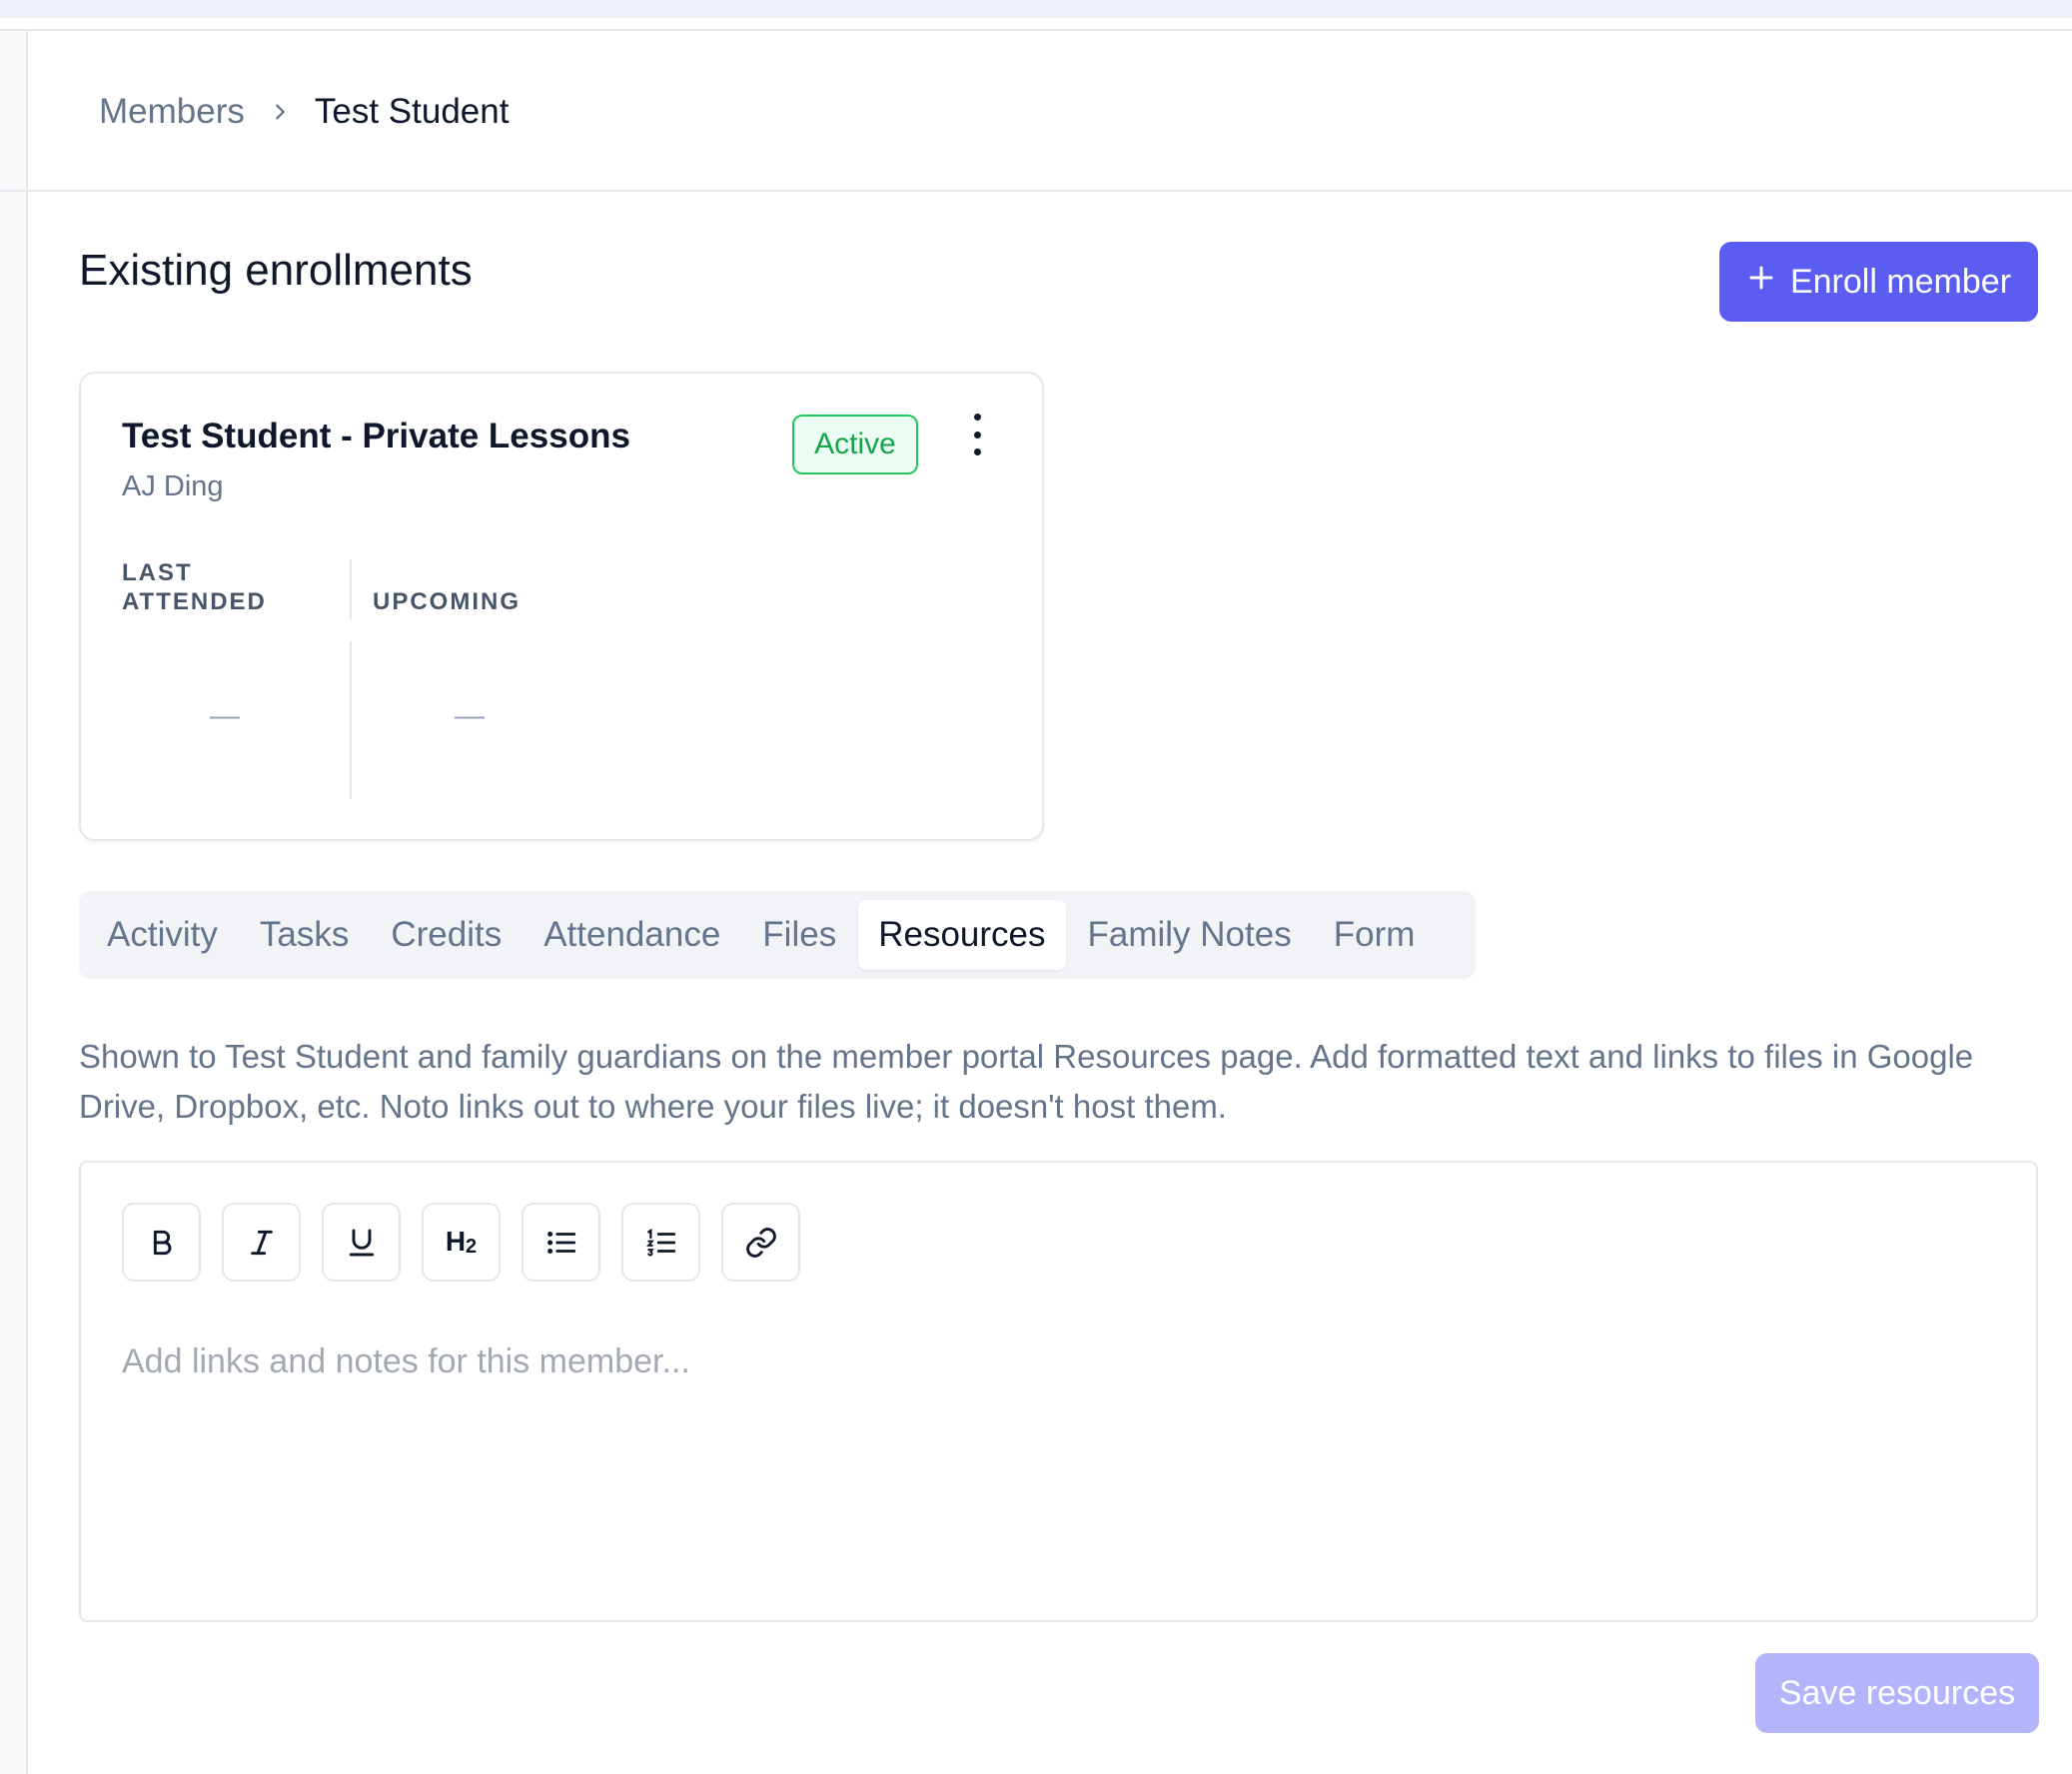  I want to click on link-button, so click(760, 1243).